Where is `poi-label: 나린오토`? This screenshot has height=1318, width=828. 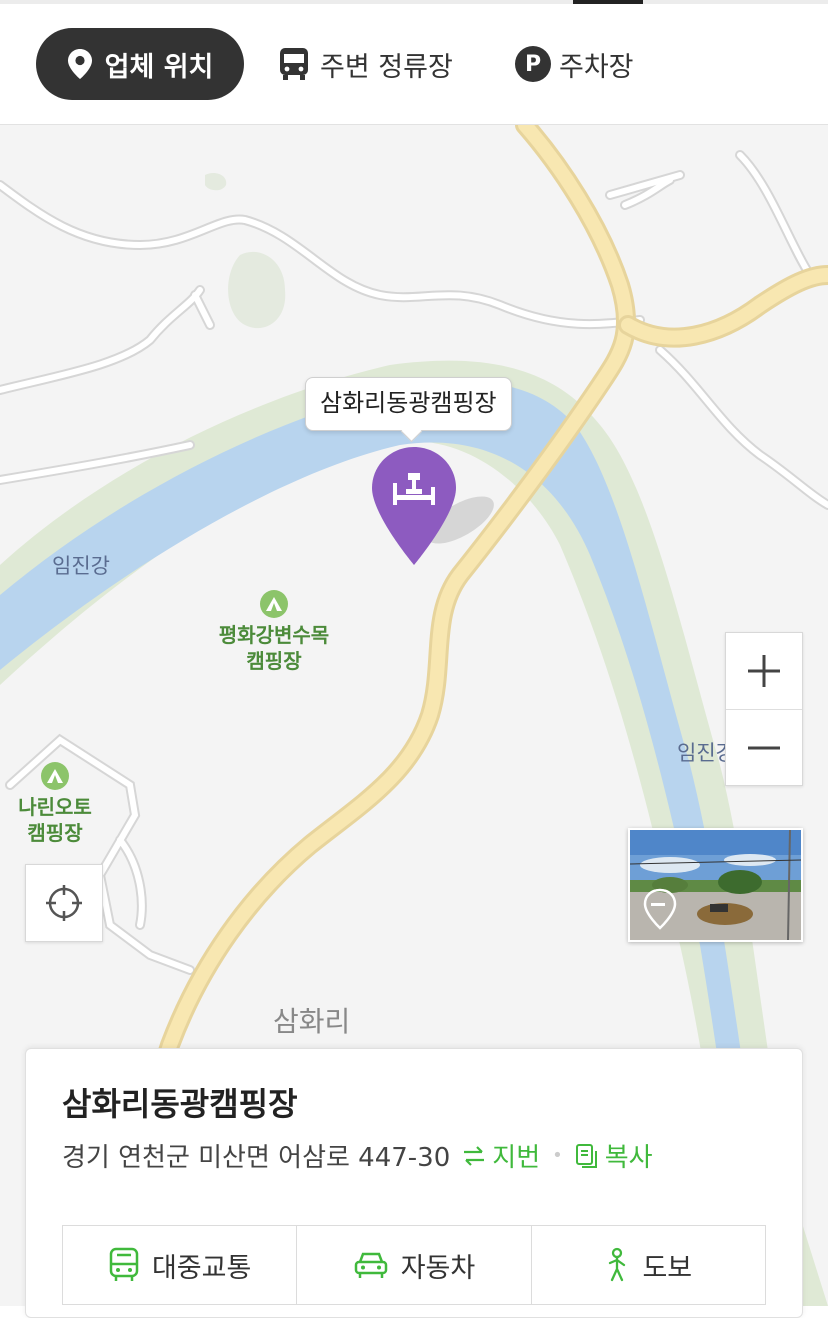 poi-label: 나린오토 is located at coordinates (55, 807).